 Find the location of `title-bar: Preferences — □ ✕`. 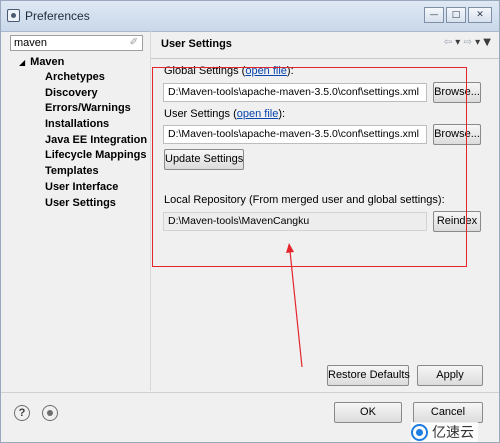

title-bar: Preferences — □ ✕ is located at coordinates (250, 16).